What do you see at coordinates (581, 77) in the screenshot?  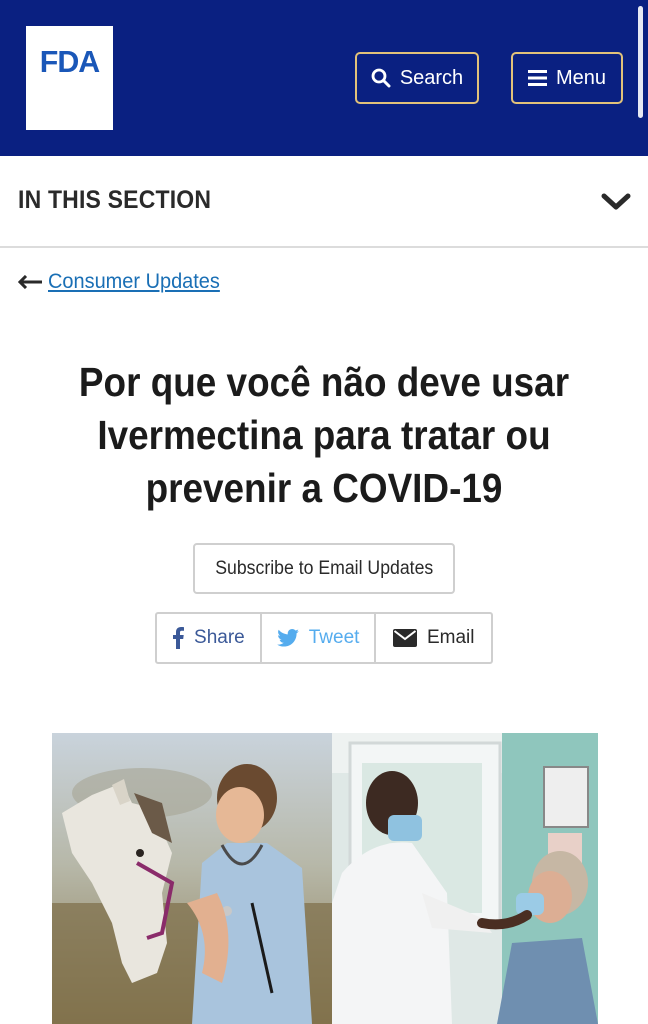 I see `menu-button-label: Menu` at bounding box center [581, 77].